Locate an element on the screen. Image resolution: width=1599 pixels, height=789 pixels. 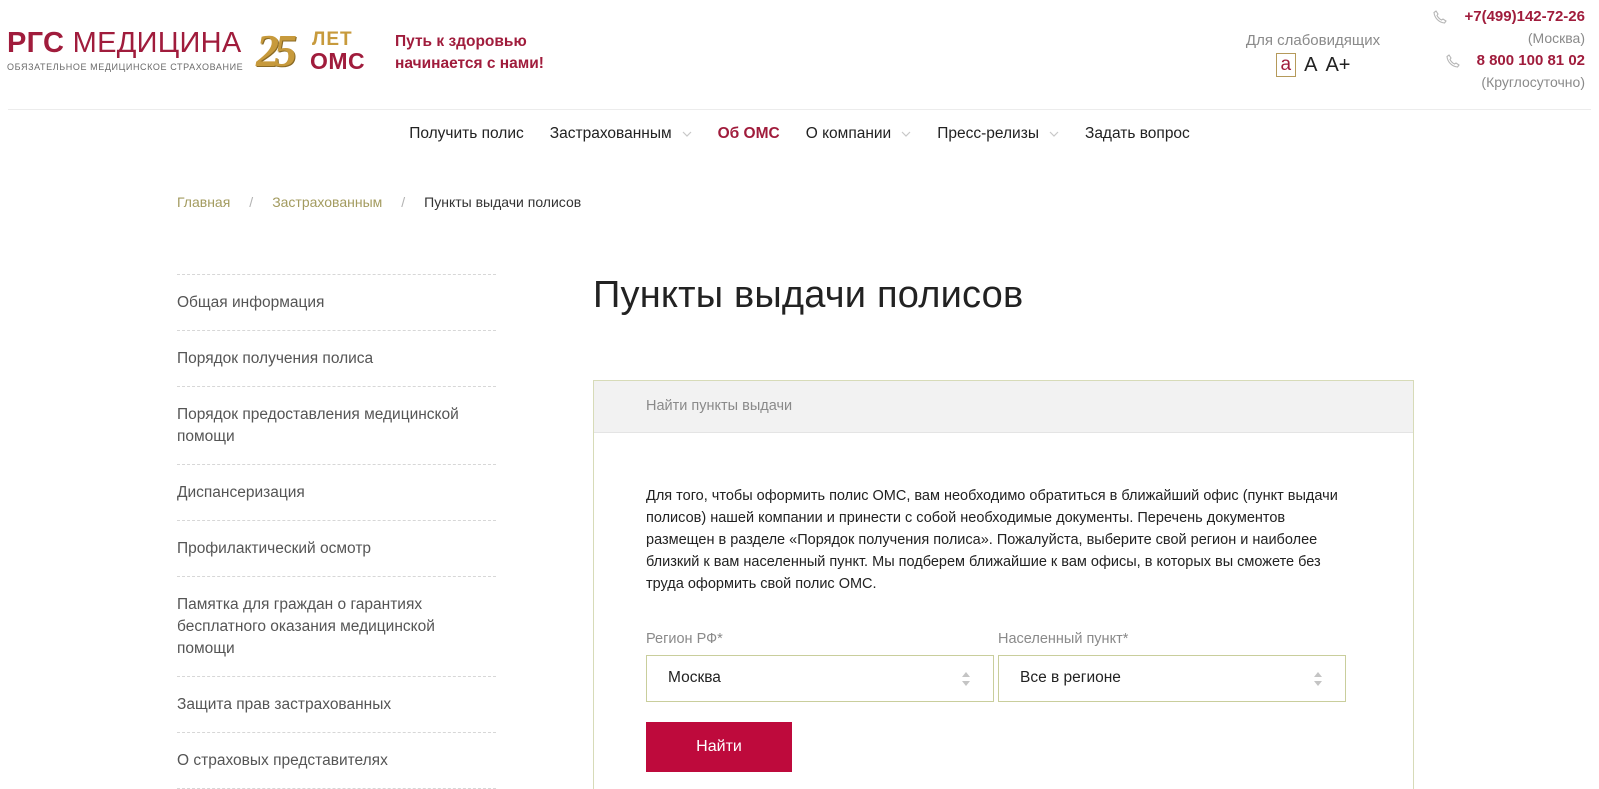
phone-hotline-link: 8 800 100 81 02 is located at coordinates (1531, 60).